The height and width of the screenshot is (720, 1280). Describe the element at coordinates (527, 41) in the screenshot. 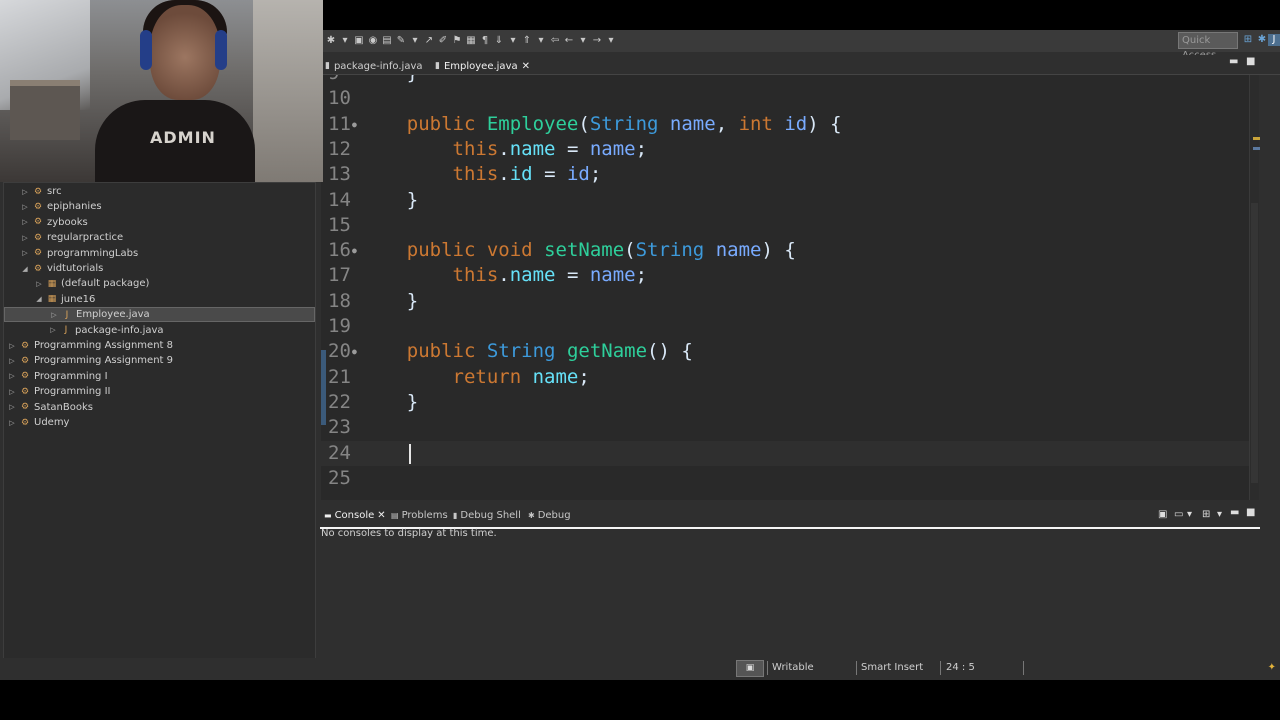

I see `prev-annotation-icon: ⇑` at that location.